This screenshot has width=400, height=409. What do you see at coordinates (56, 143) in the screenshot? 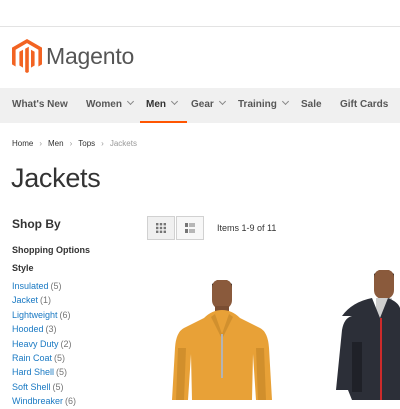
I see `breadcrumb-men: Men` at bounding box center [56, 143].